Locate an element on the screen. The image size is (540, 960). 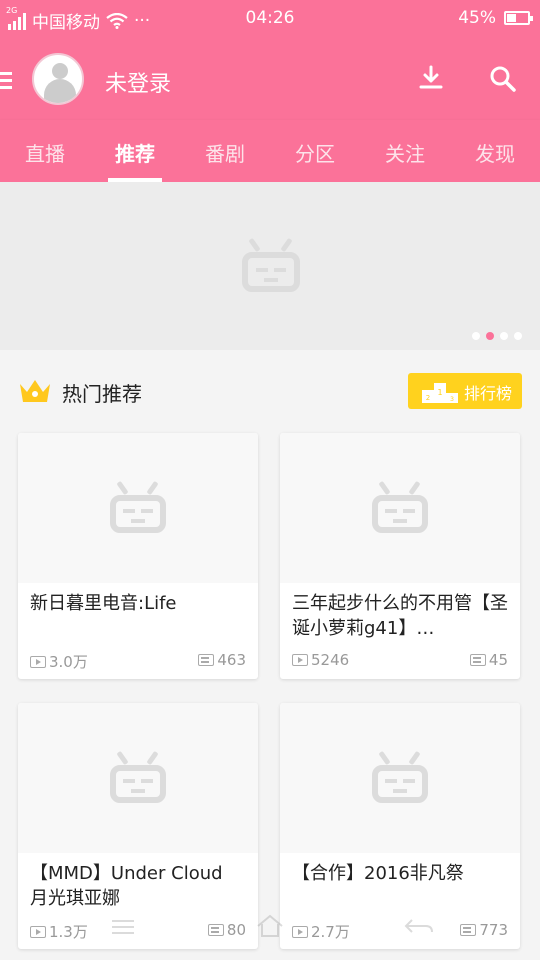
danmaku-count: 45 is located at coordinates (498, 660).